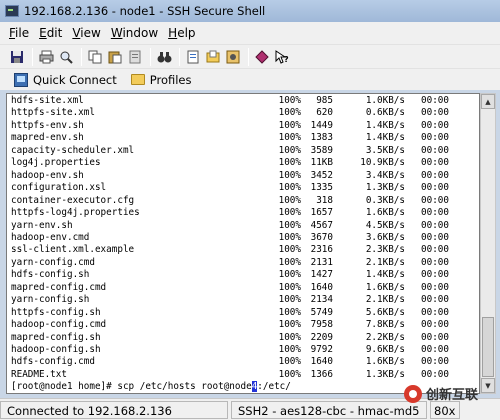  Describe the element at coordinates (445, 409) in the screenshot. I see `terminal-size-status: 80x` at that location.